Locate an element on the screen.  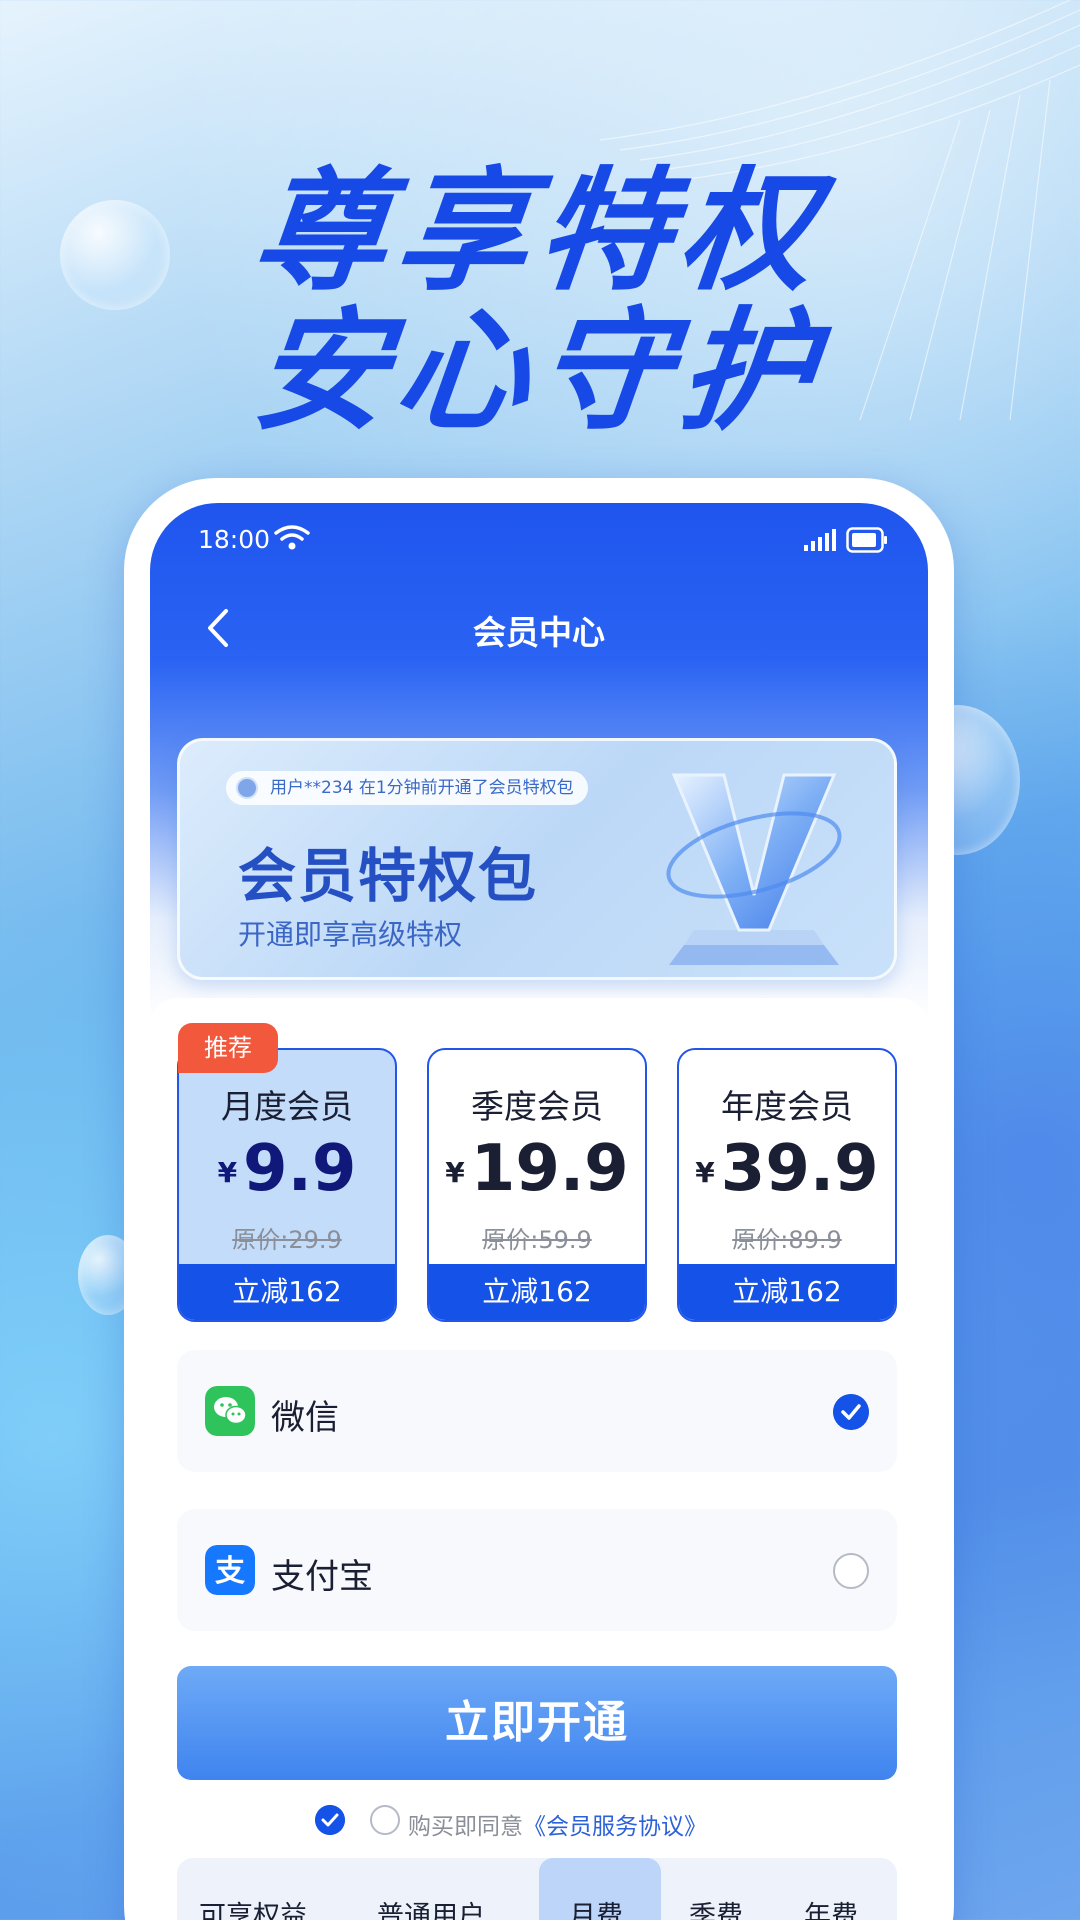
status-bar: 18:00 is located at coordinates (543, 543).